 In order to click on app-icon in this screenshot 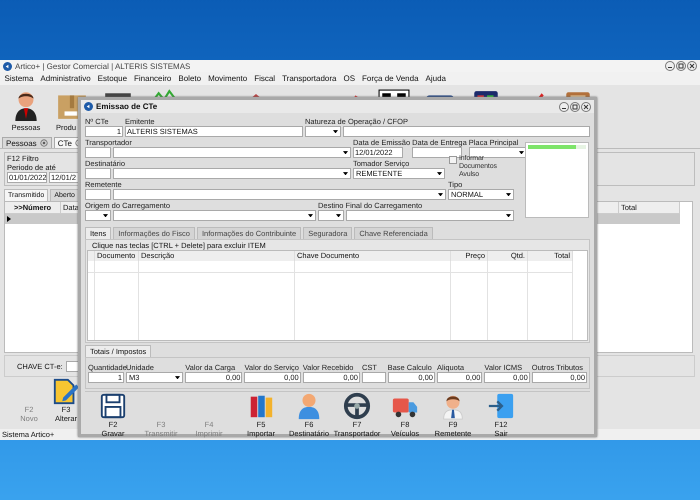, I will do `click(88, 106)`.